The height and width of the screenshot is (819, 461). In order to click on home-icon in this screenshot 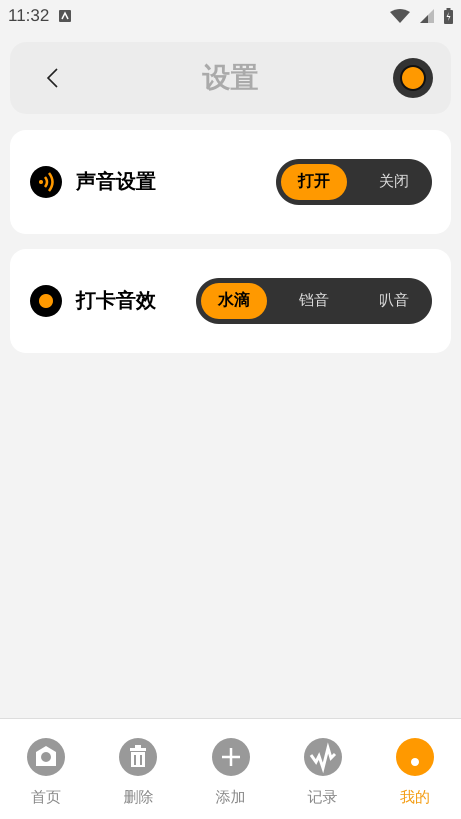, I will do `click(46, 757)`.